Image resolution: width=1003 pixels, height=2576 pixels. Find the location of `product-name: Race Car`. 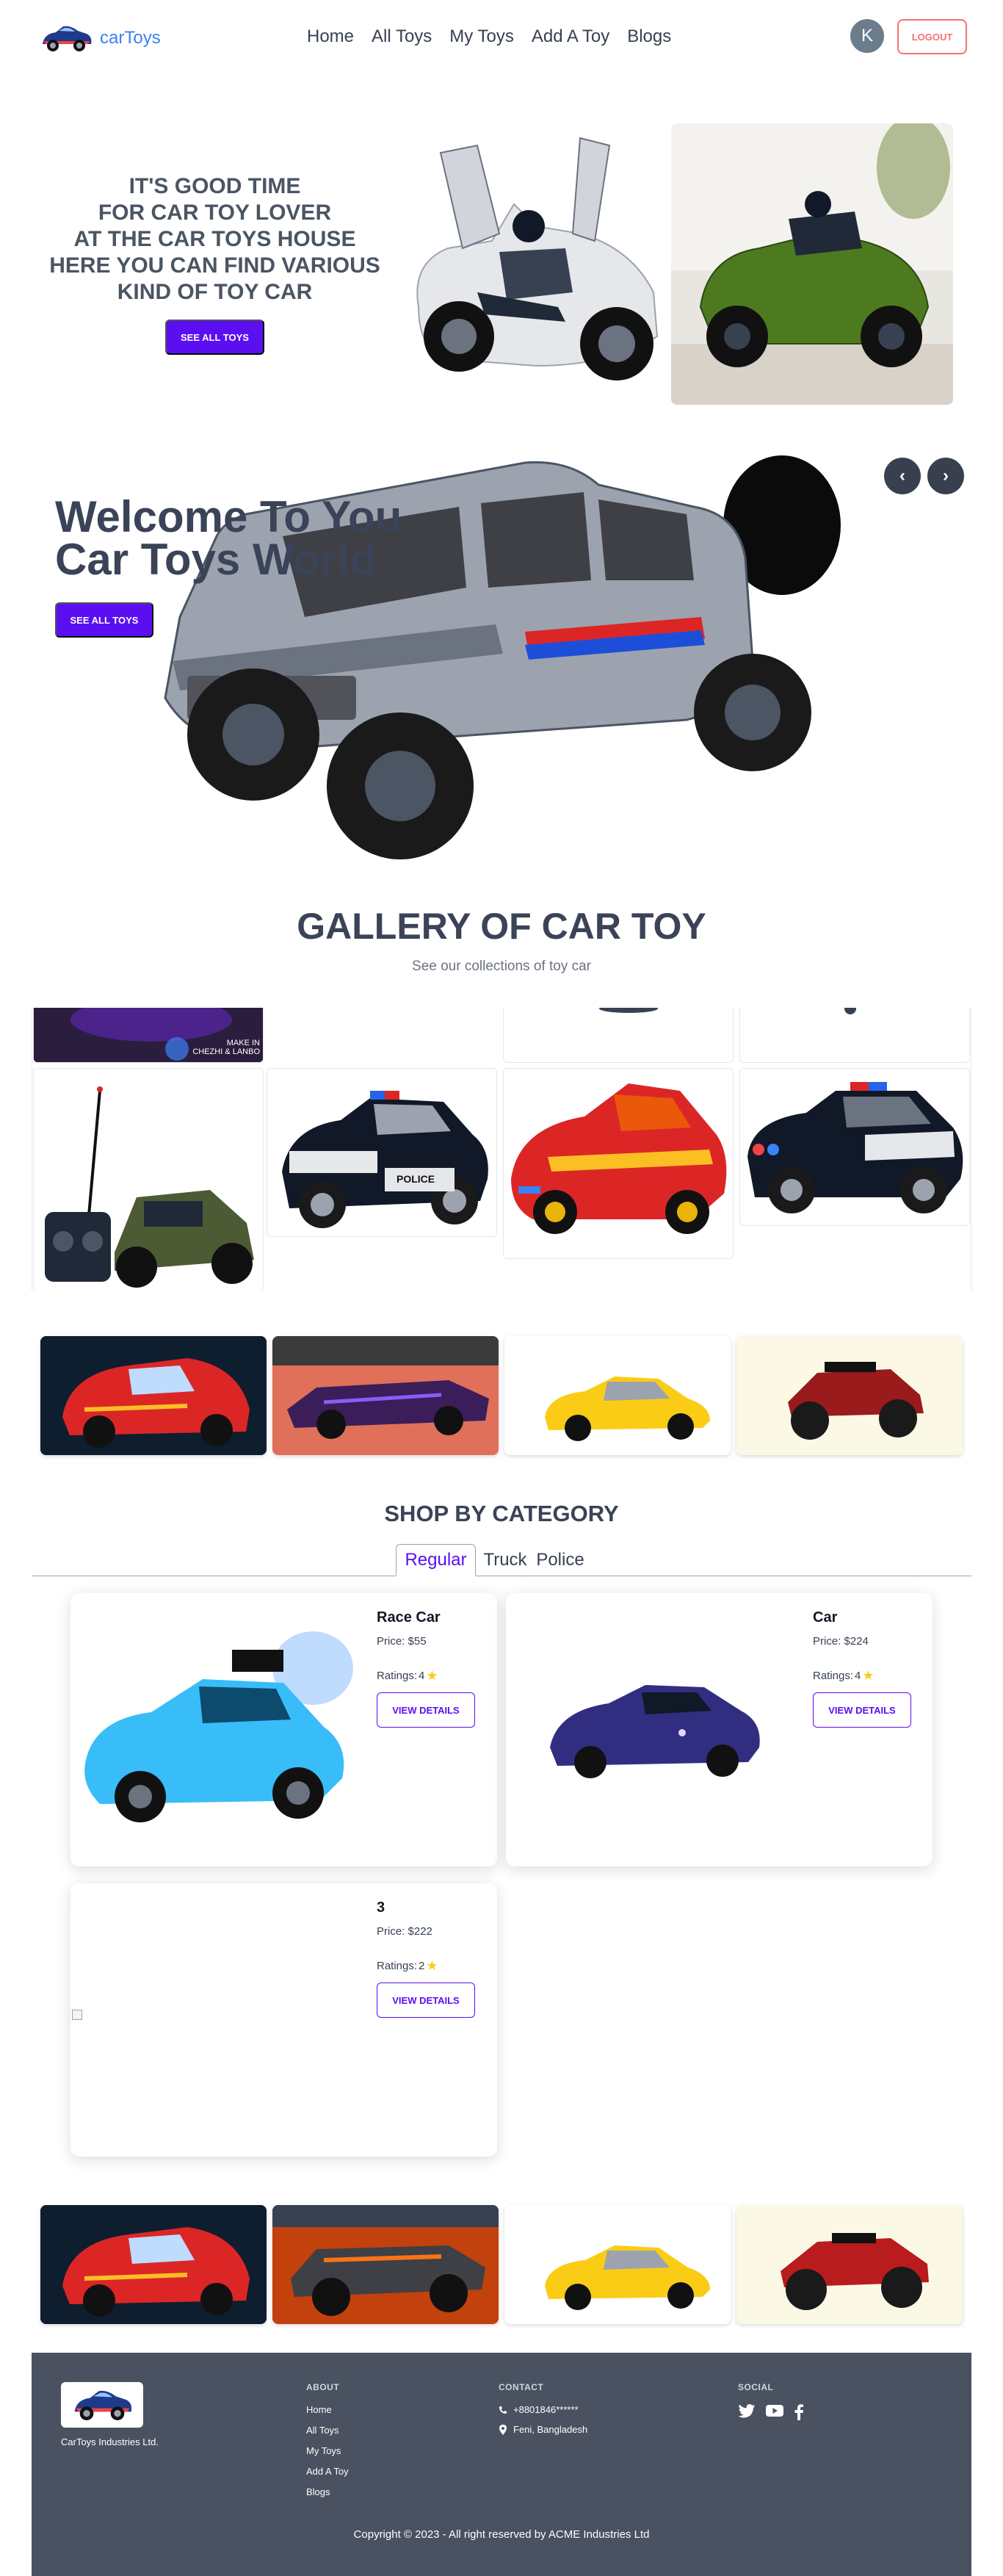

product-name: Race Car is located at coordinates (409, 1617).